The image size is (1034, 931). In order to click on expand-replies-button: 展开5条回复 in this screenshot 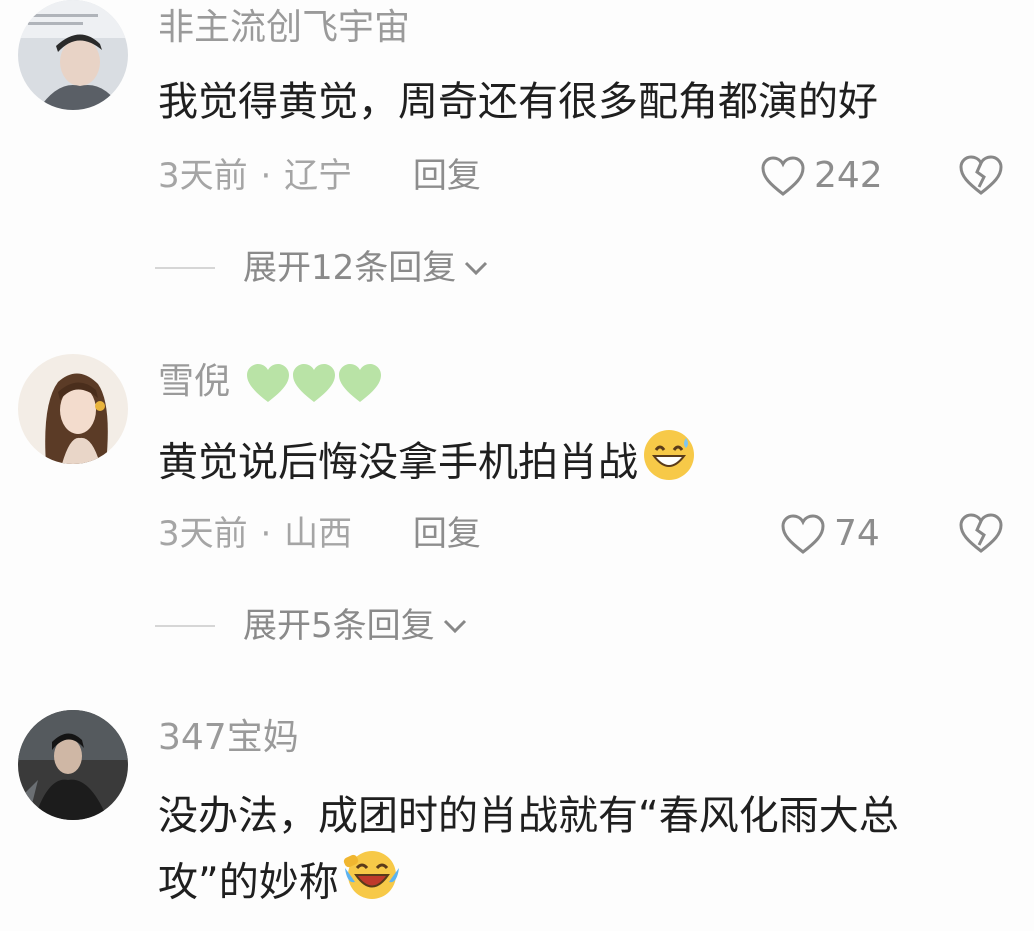, I will do `click(312, 626)`.